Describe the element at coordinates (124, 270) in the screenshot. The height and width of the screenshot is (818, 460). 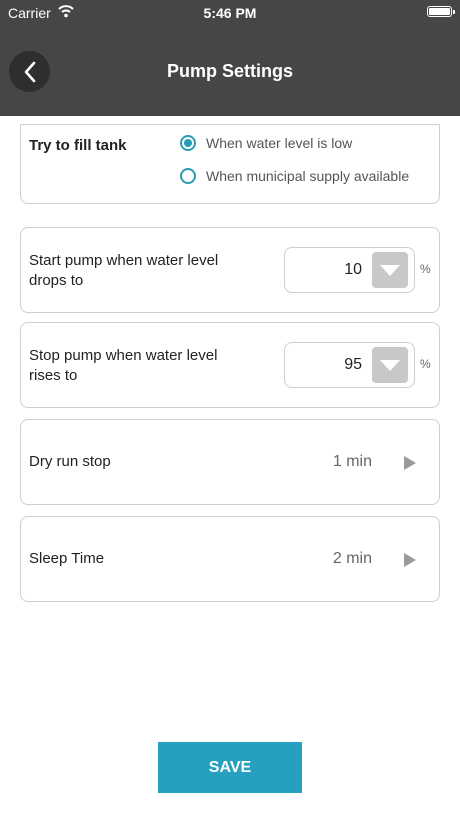
I see `start-pump-label: Start pump when water level drops to` at that location.